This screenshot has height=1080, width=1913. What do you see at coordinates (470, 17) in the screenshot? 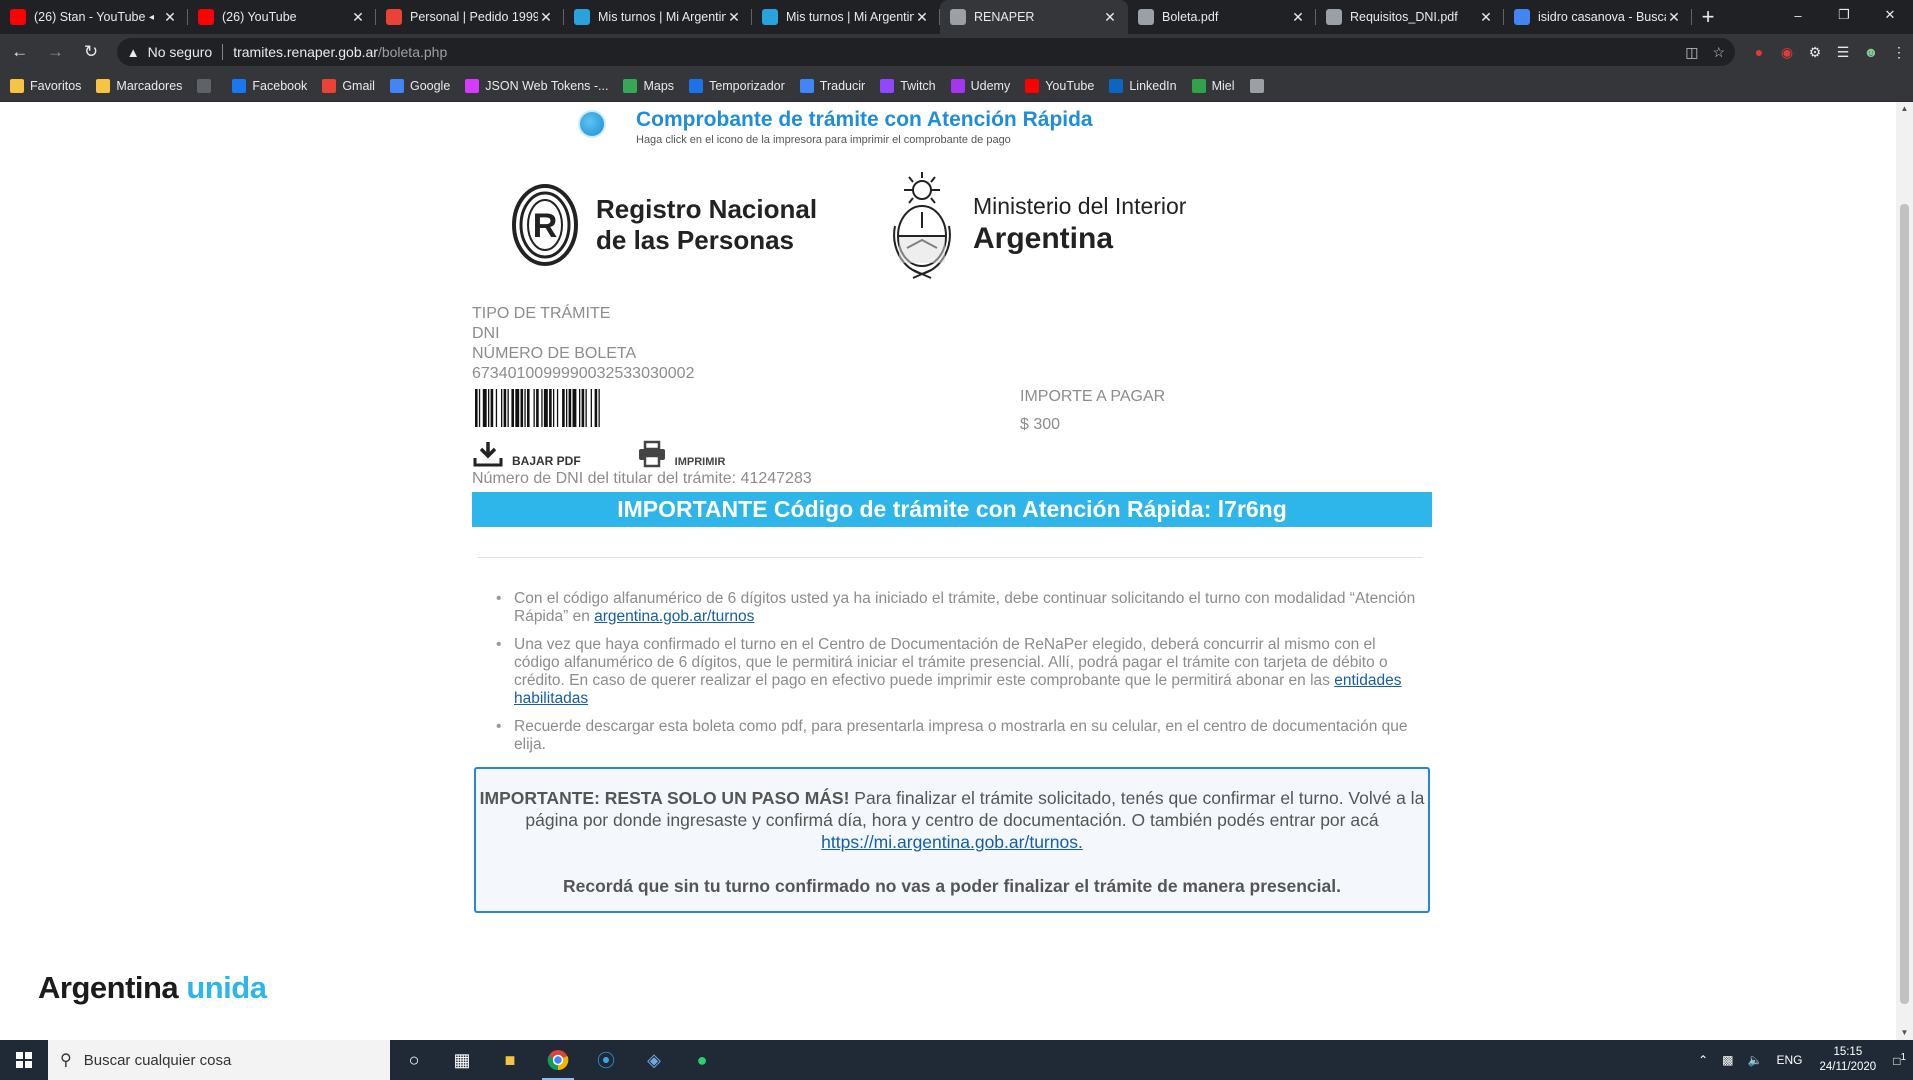
I see `browser-tab: Personal | Pedido 19990 ✕` at bounding box center [470, 17].